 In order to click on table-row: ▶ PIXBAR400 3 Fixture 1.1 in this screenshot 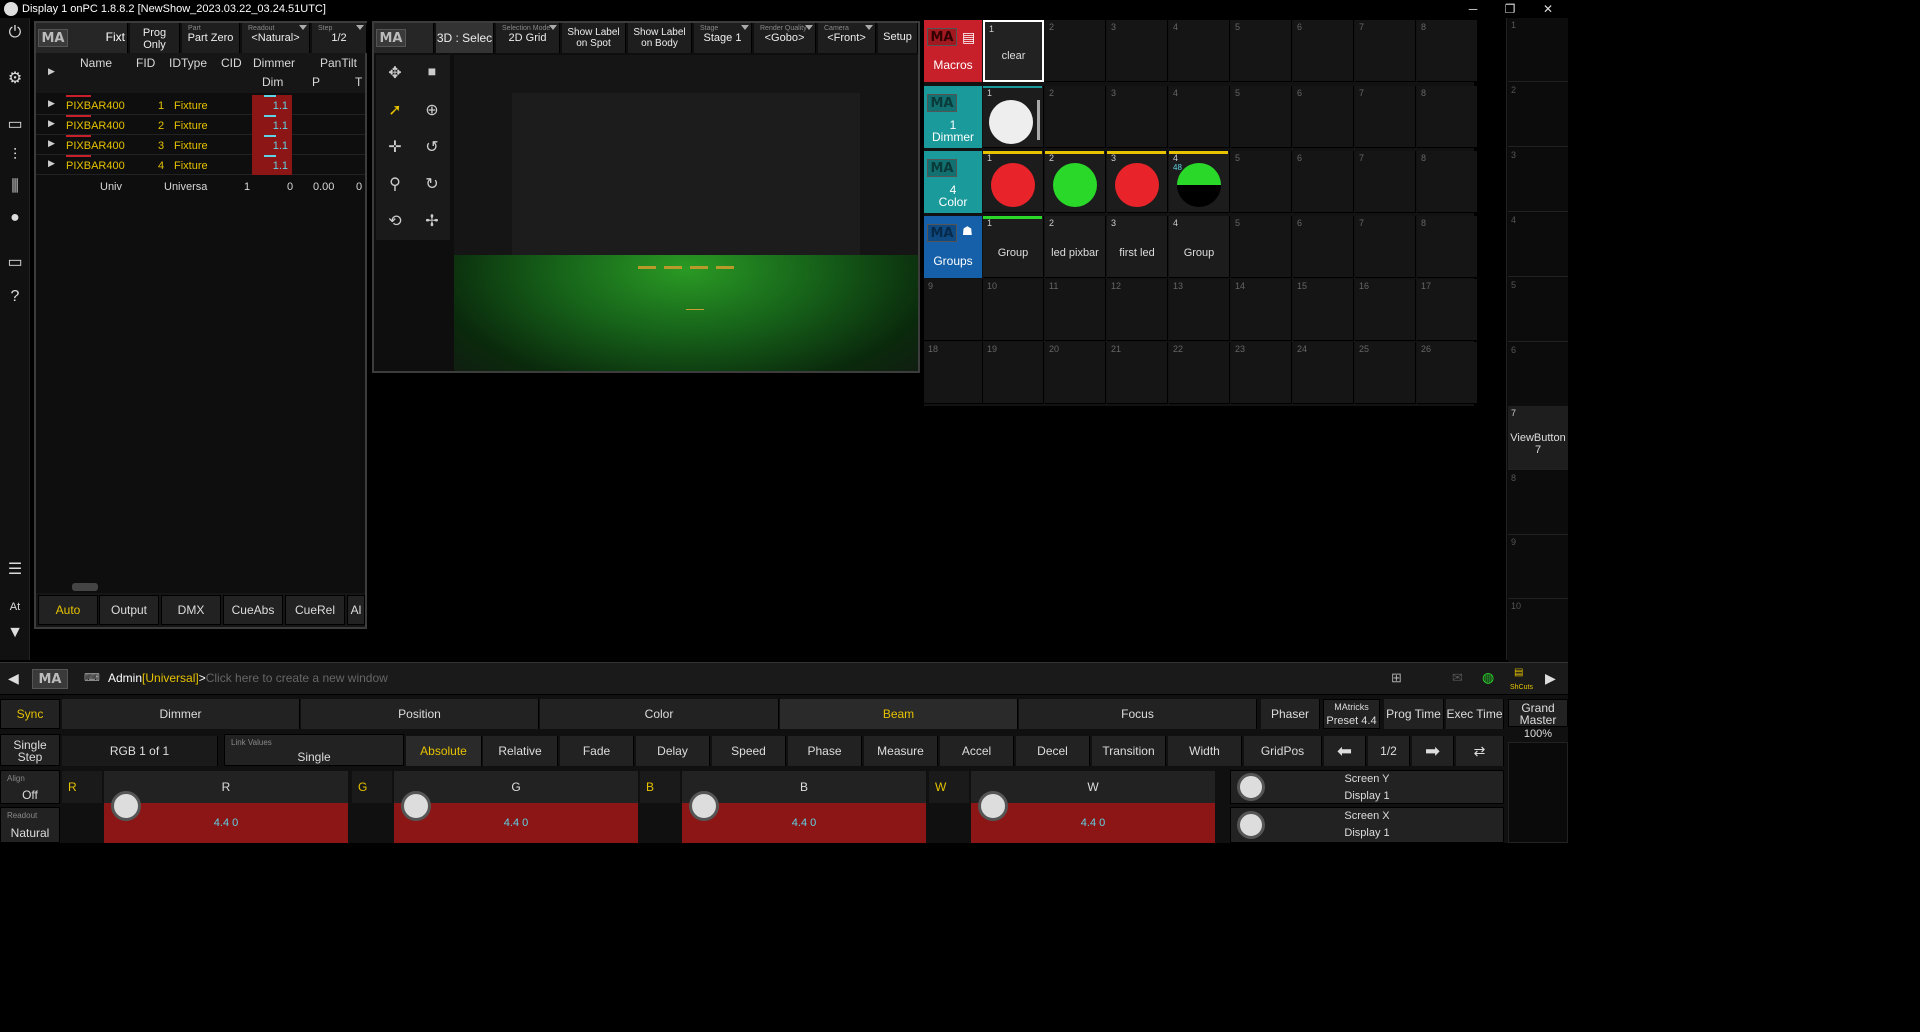, I will do `click(200, 145)`.